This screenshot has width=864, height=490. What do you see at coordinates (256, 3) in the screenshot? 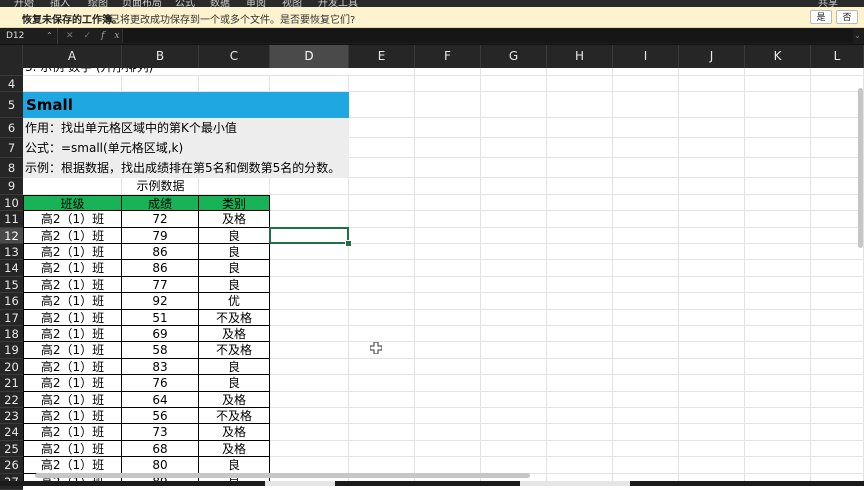
I see `ribbon-tab-6: 审阅` at bounding box center [256, 3].